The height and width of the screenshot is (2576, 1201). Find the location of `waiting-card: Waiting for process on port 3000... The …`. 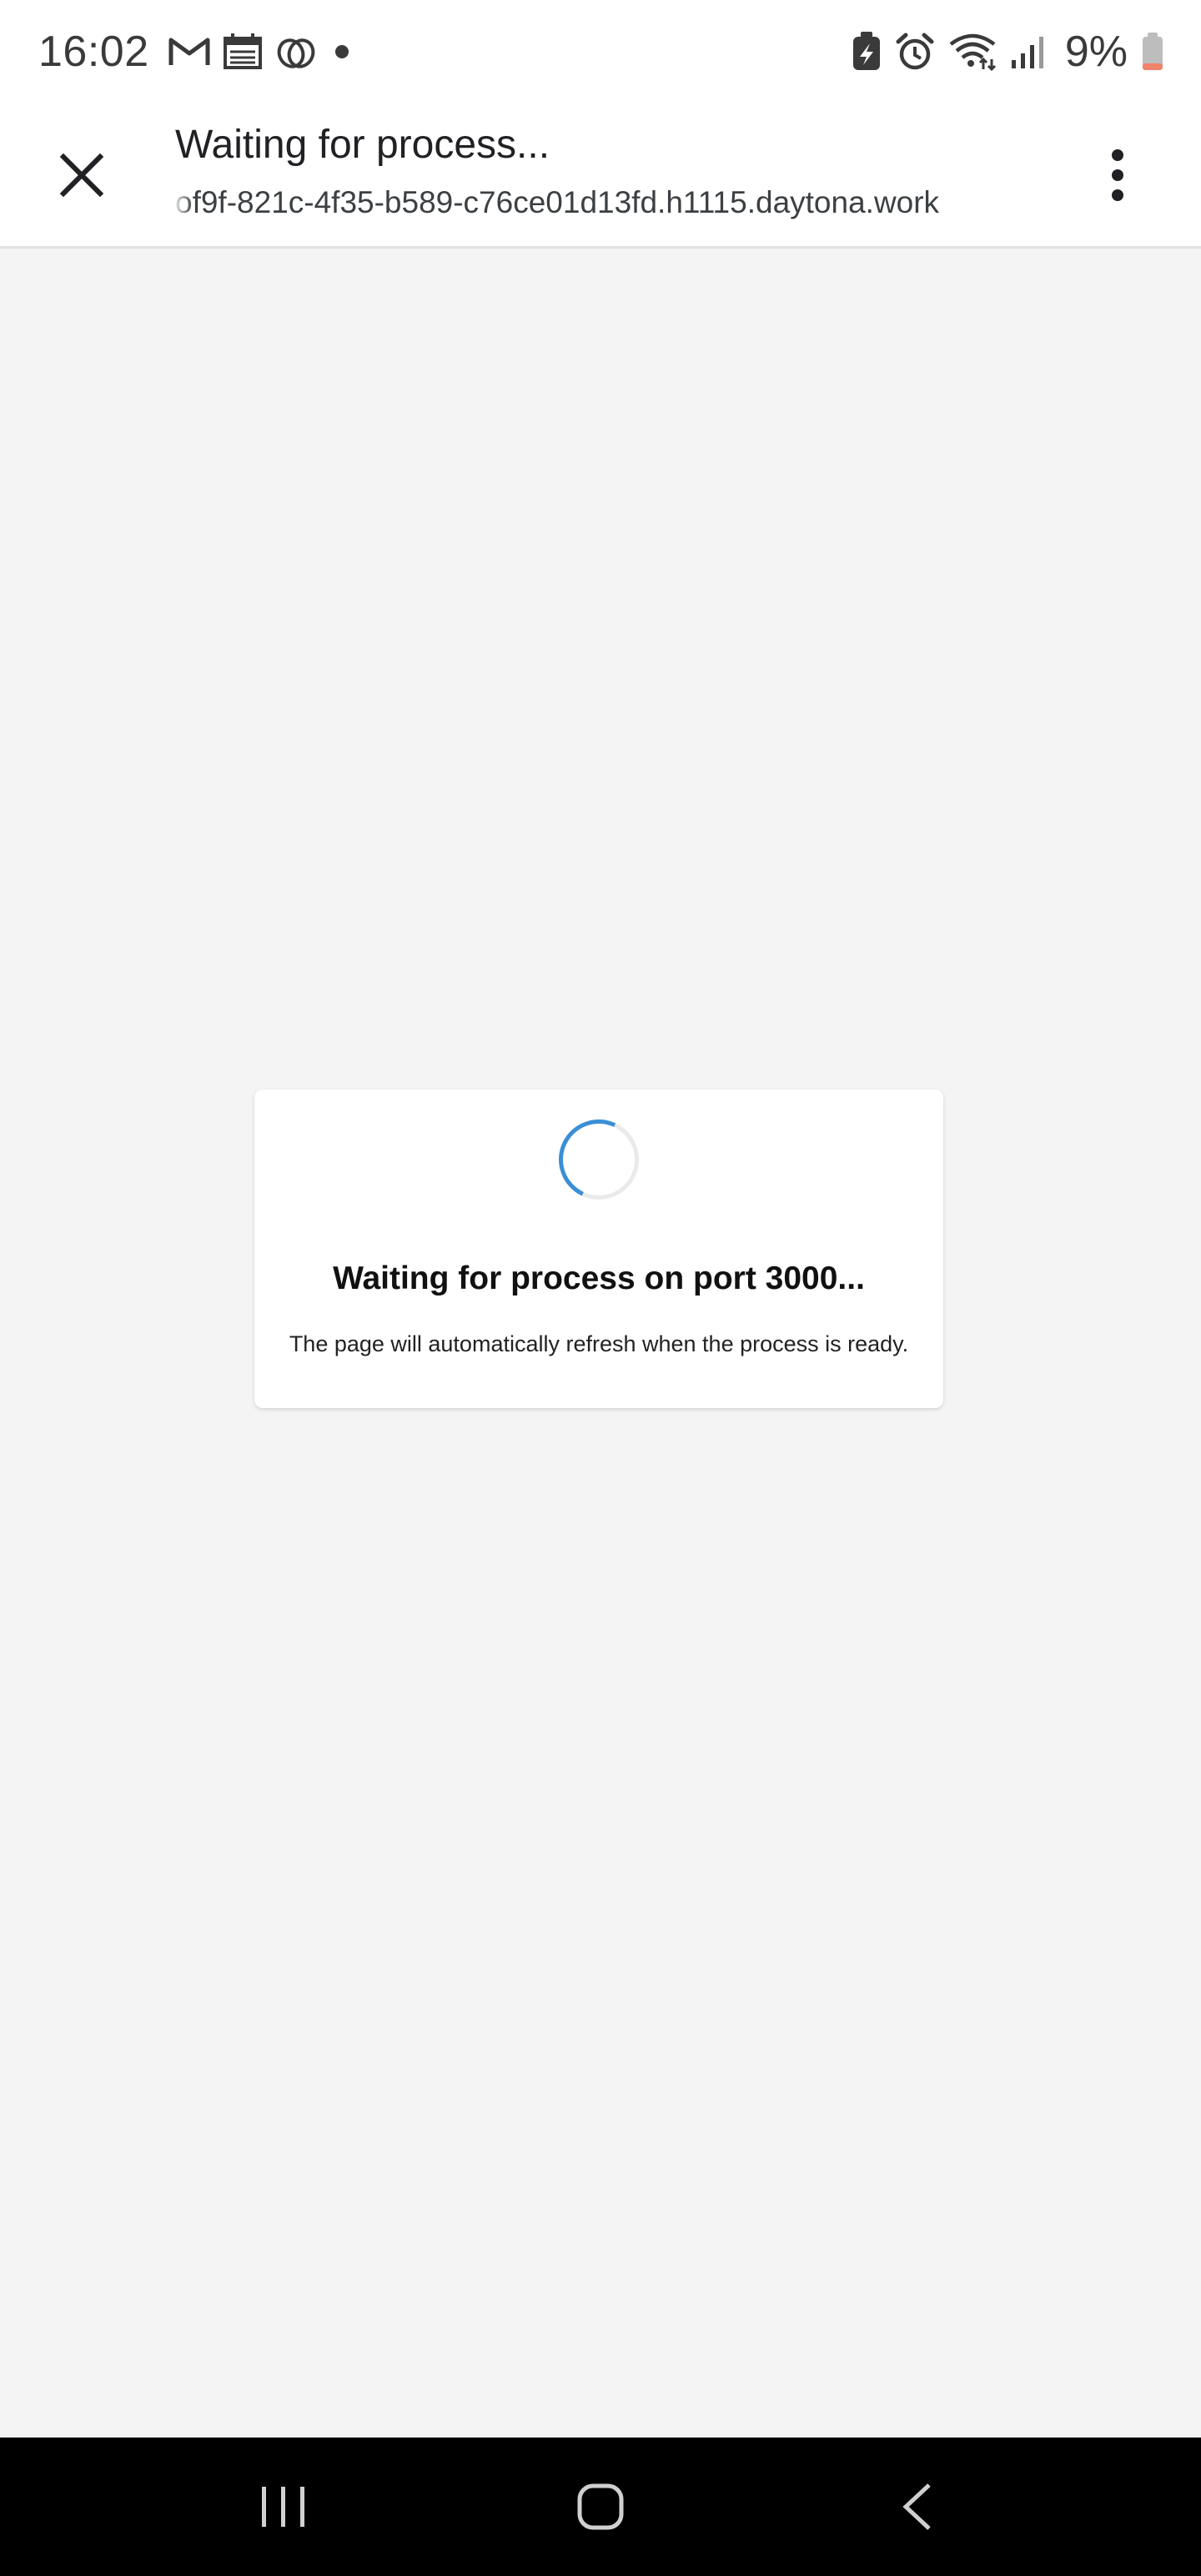

waiting-card: Waiting for process on port 3000... The … is located at coordinates (598, 1248).